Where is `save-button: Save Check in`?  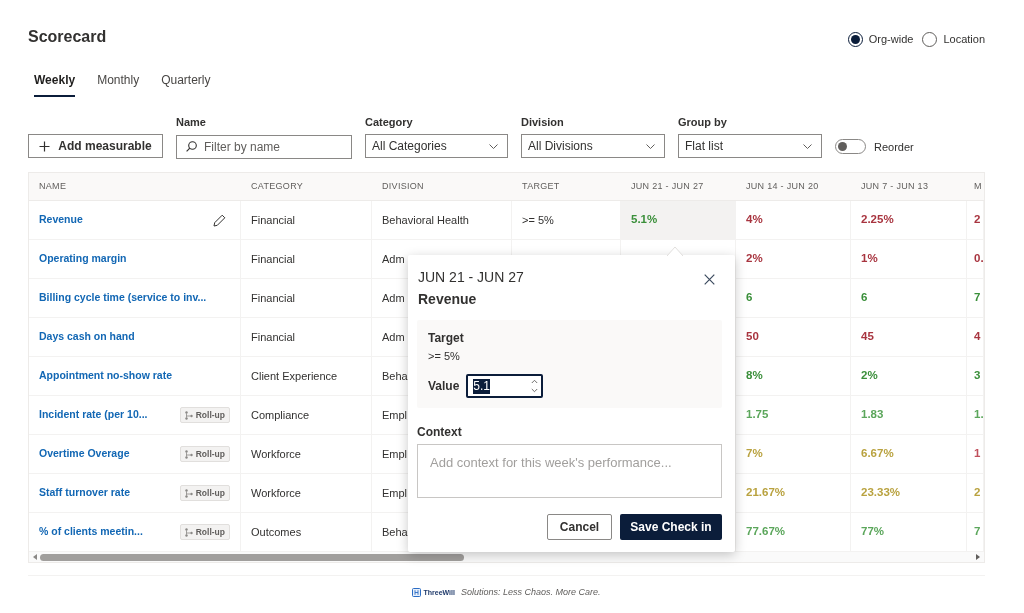 save-button: Save Check in is located at coordinates (671, 527).